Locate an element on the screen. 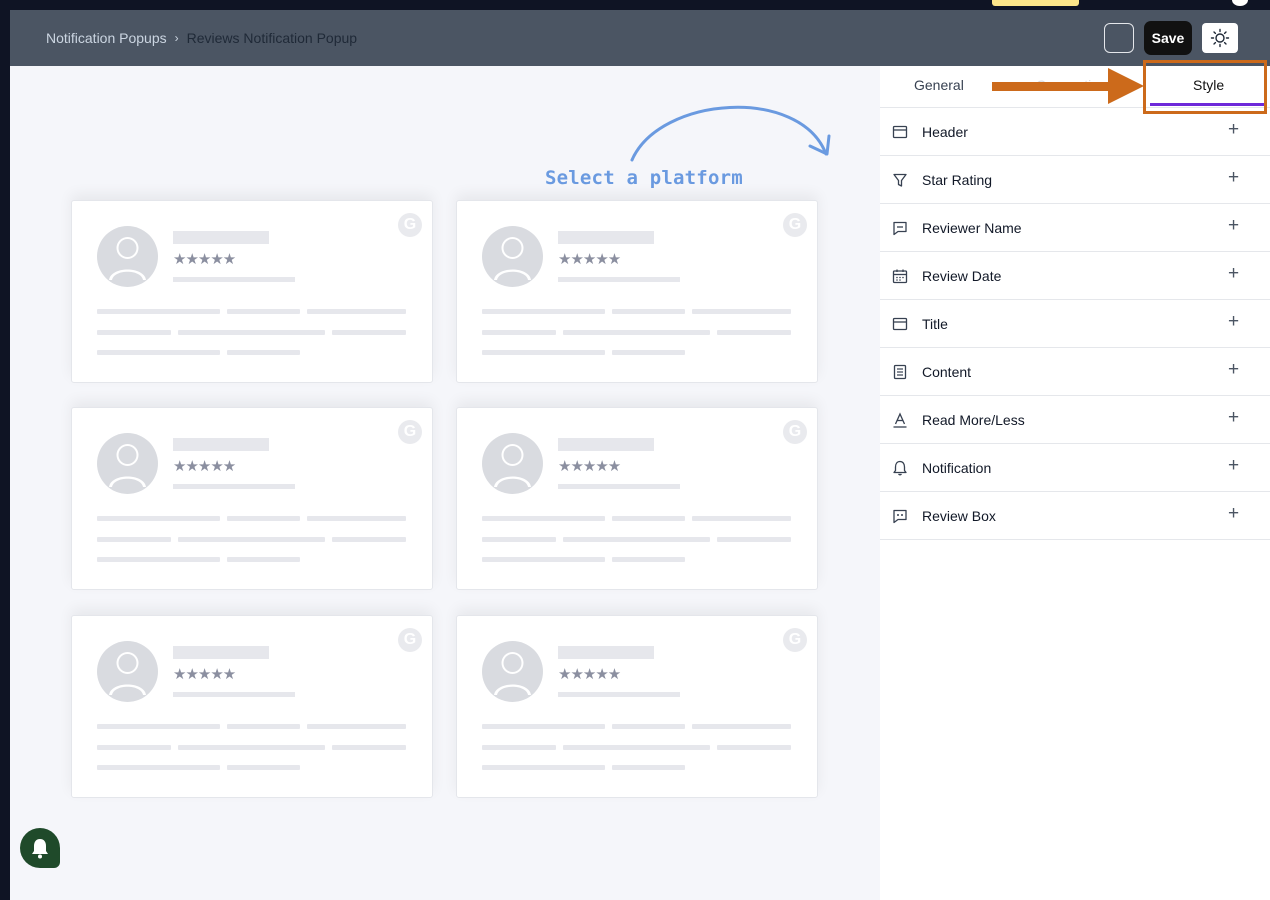  filter-icon is located at coordinates (900, 180).